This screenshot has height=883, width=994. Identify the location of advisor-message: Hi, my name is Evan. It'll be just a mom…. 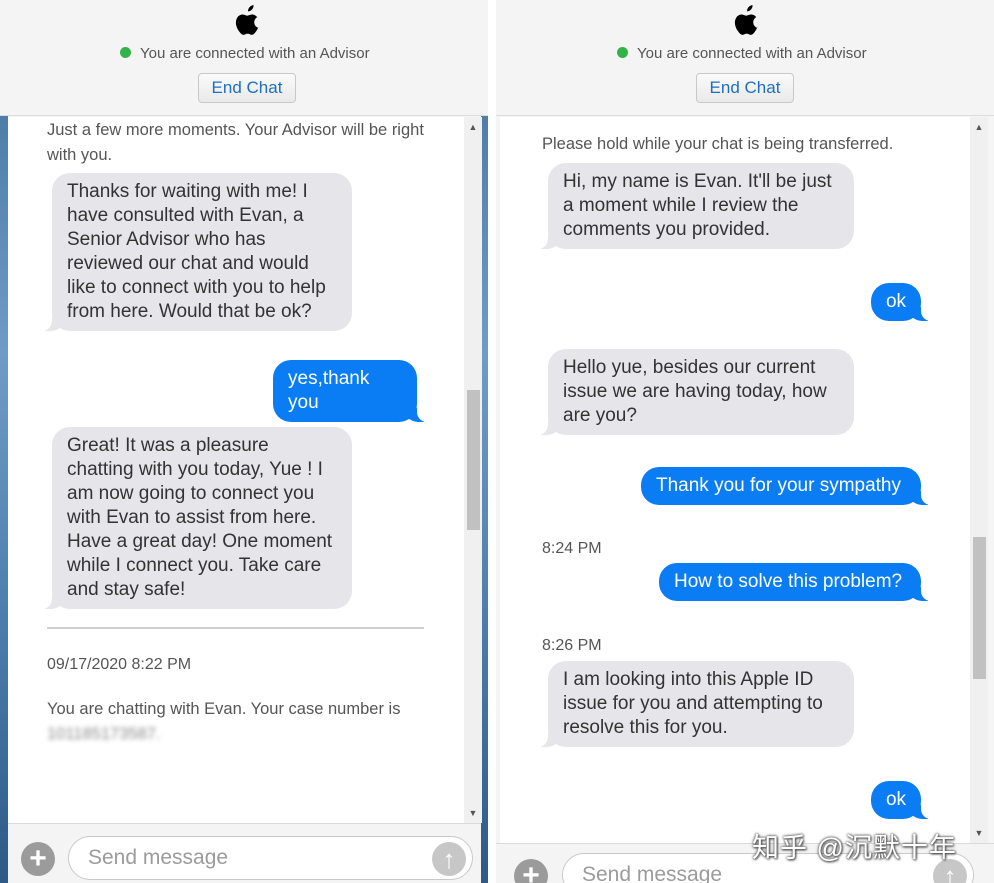
(694, 206).